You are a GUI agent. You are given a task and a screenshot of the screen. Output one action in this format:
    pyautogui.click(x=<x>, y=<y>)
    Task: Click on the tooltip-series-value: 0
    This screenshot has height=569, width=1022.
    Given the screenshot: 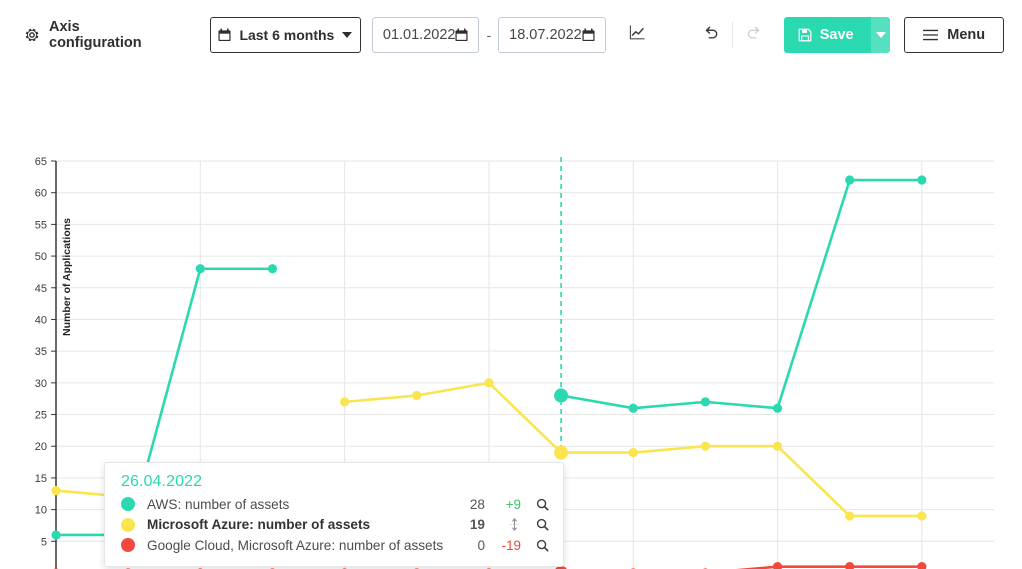 What is the action you would take?
    pyautogui.click(x=481, y=545)
    